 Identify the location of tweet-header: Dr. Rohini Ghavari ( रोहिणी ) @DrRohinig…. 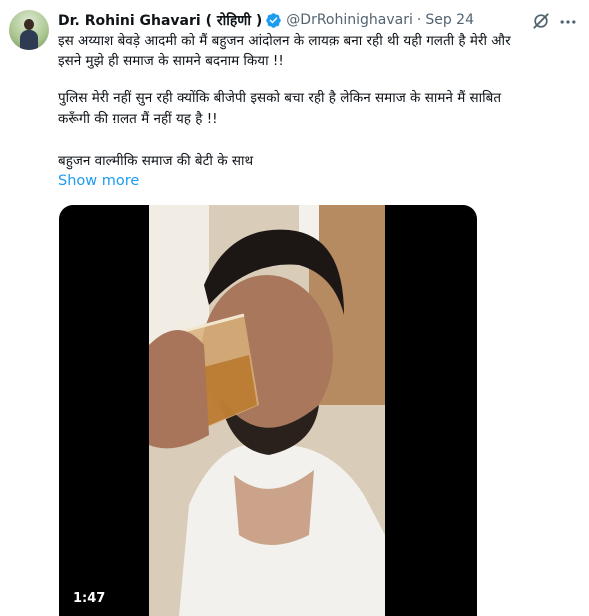
(266, 20).